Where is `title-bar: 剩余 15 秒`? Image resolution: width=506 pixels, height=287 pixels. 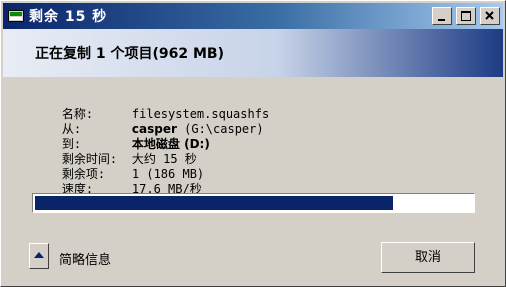 title-bar: 剩余 15 秒 is located at coordinates (253, 16).